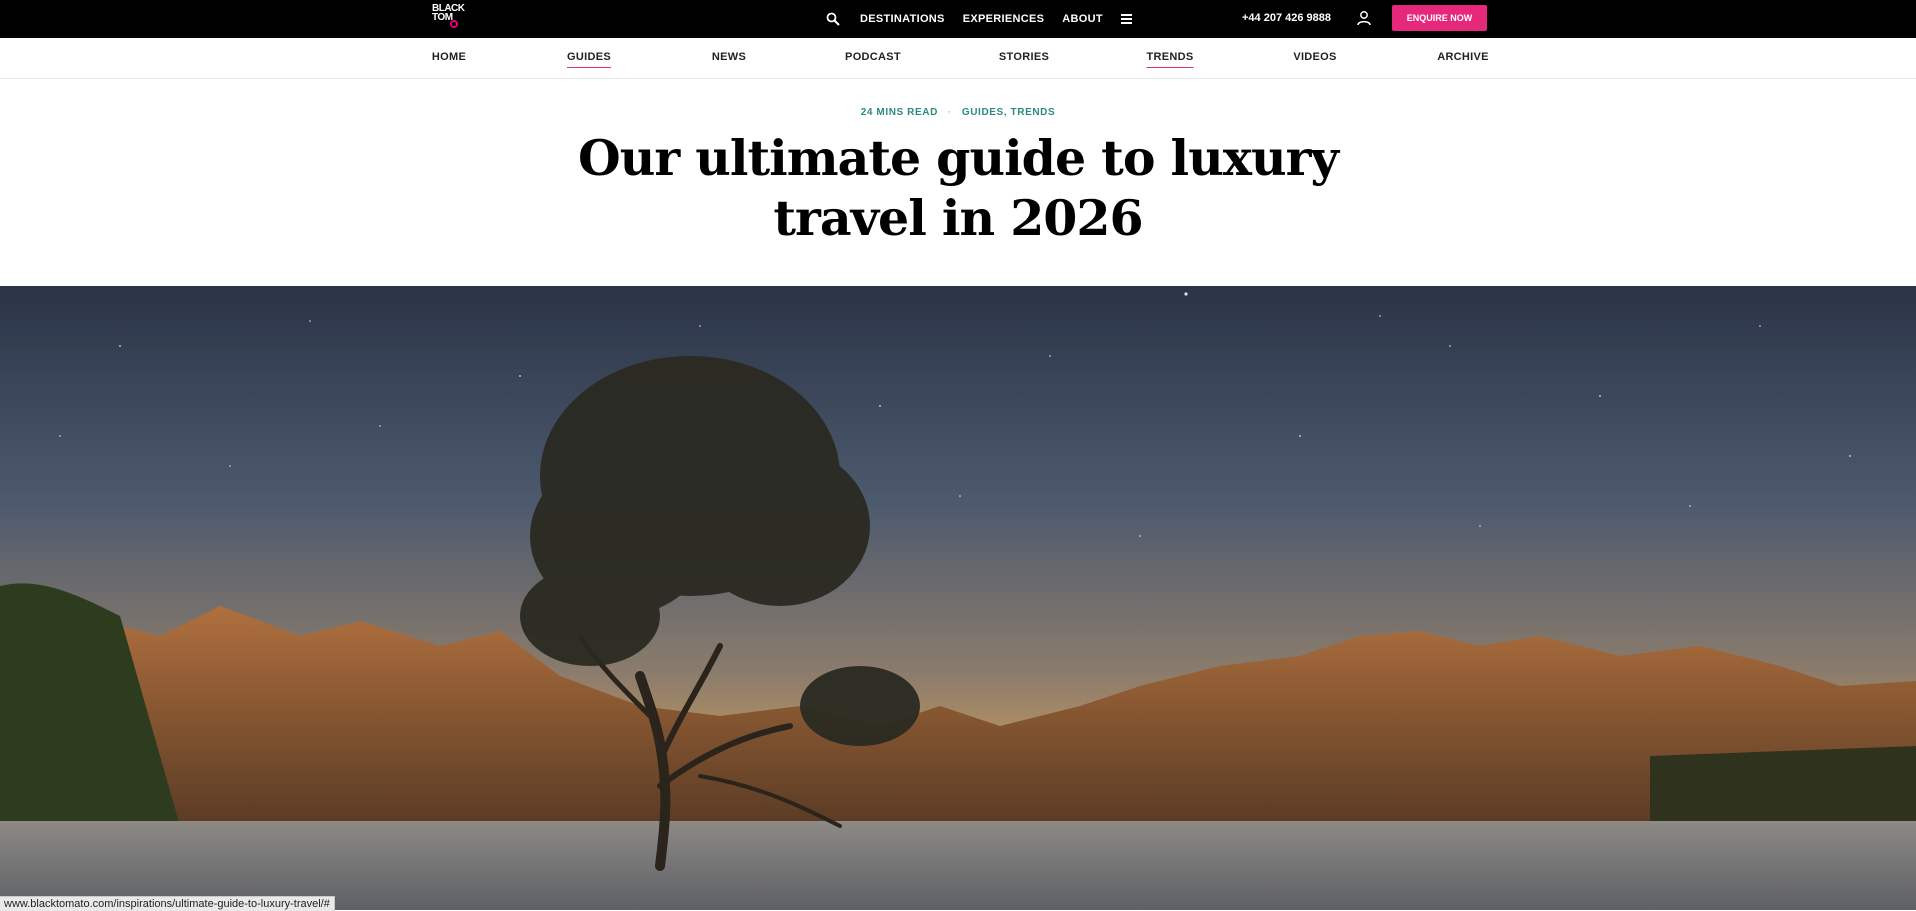 This screenshot has width=1916, height=911. Describe the element at coordinates (1364, 18) in the screenshot. I see `user-icon` at that location.